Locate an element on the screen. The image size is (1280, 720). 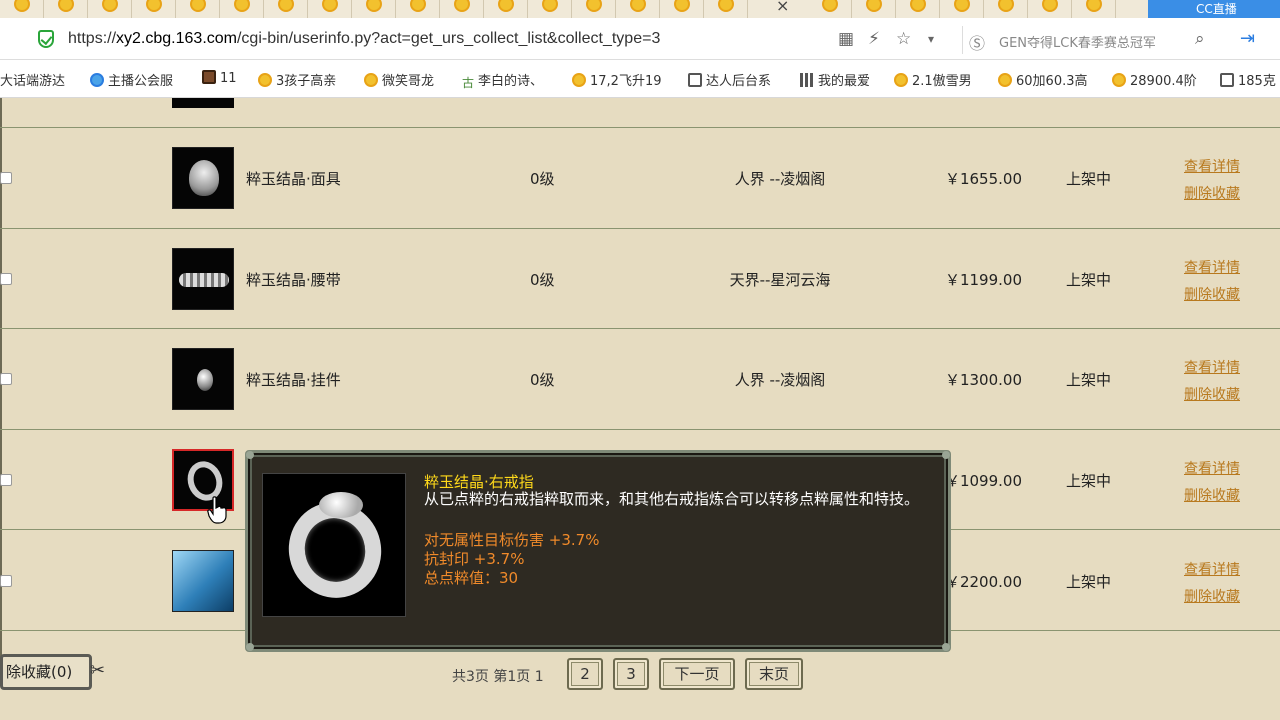
live-tab: CC直播 is located at coordinates (1214, 9).